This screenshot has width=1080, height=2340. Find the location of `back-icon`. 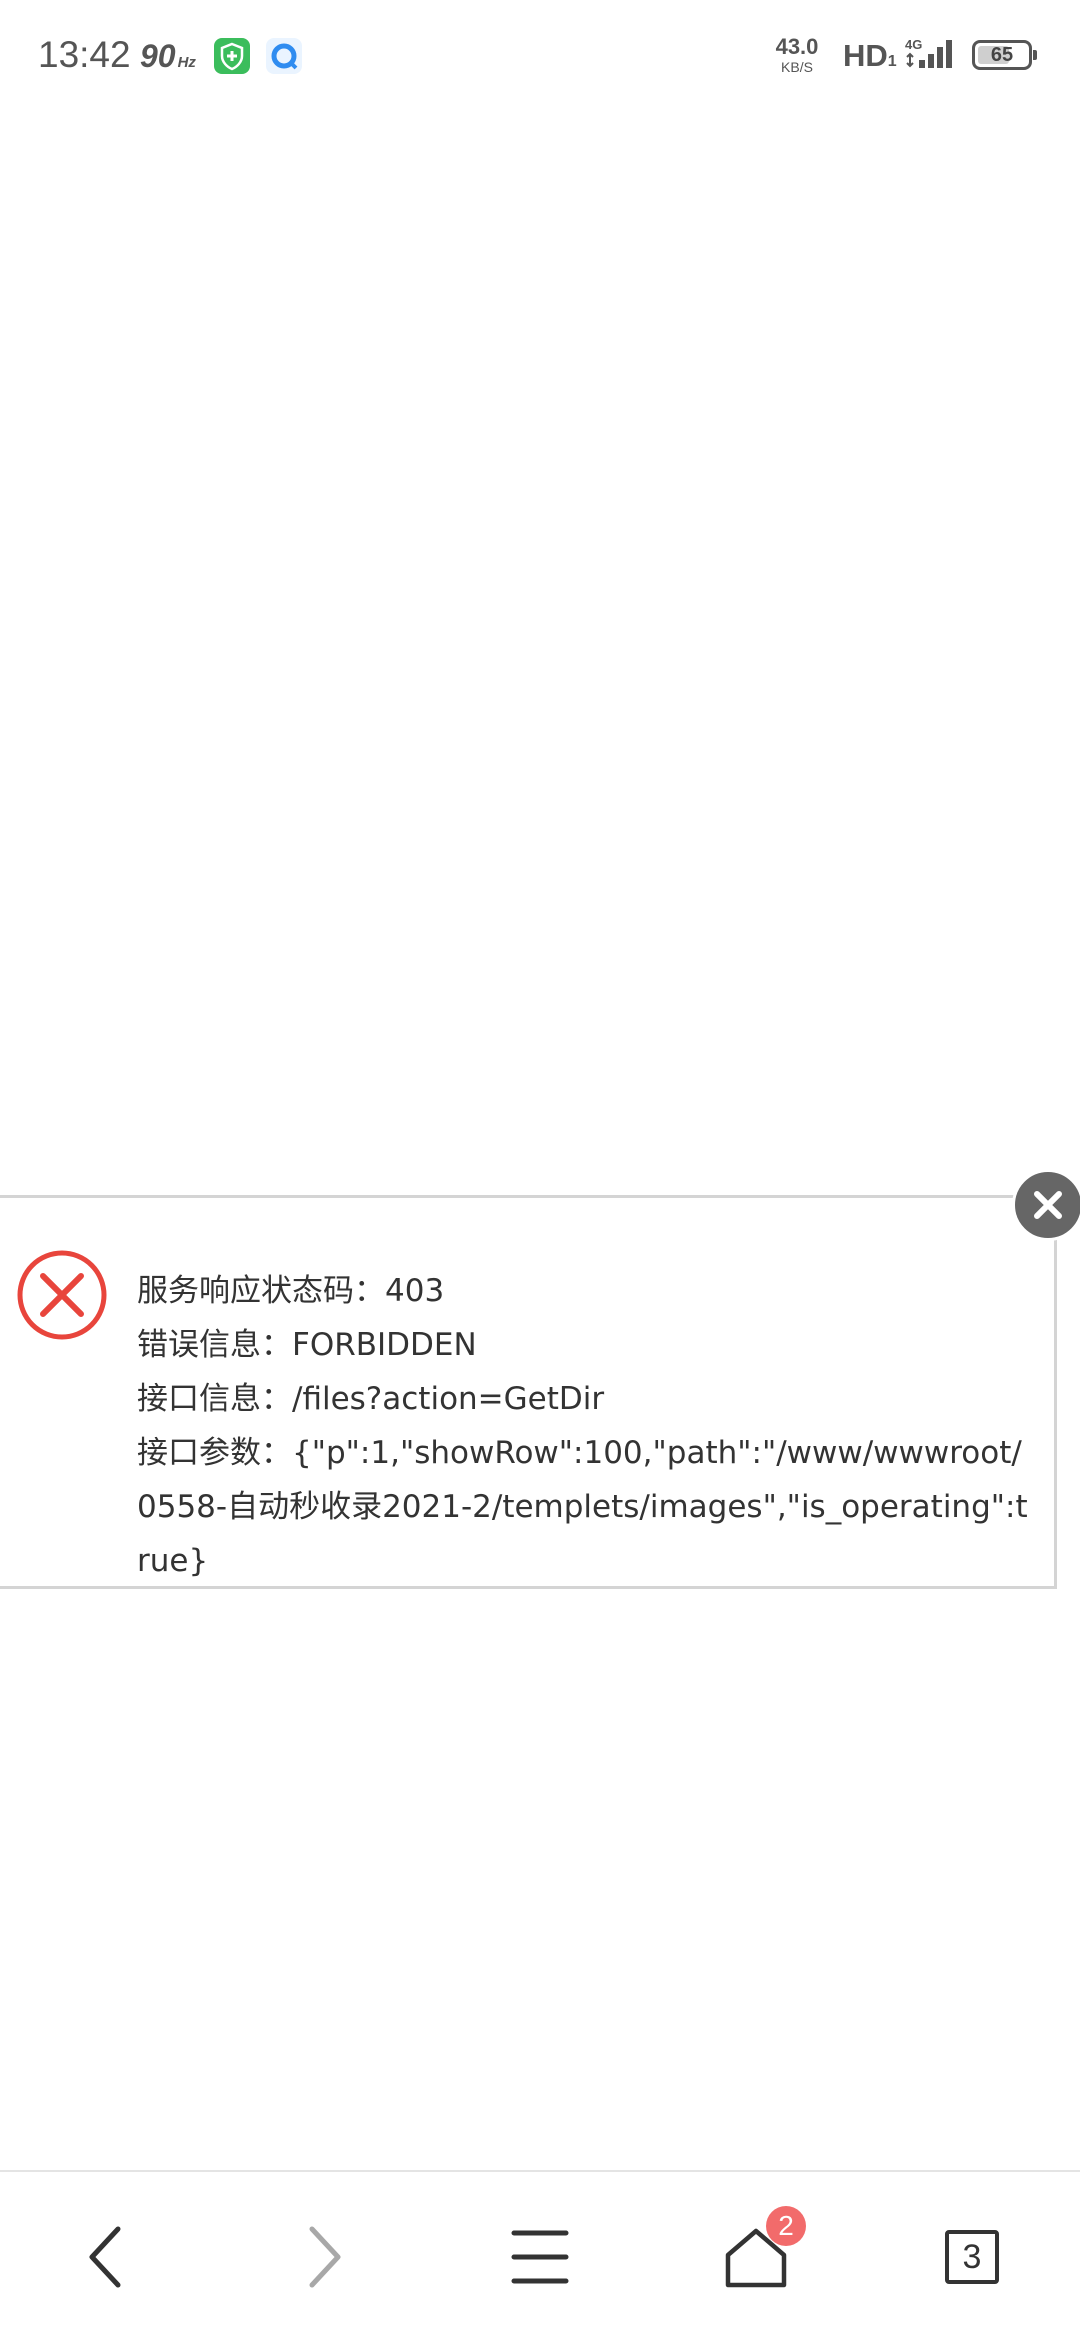

back-icon is located at coordinates (105, 2257).